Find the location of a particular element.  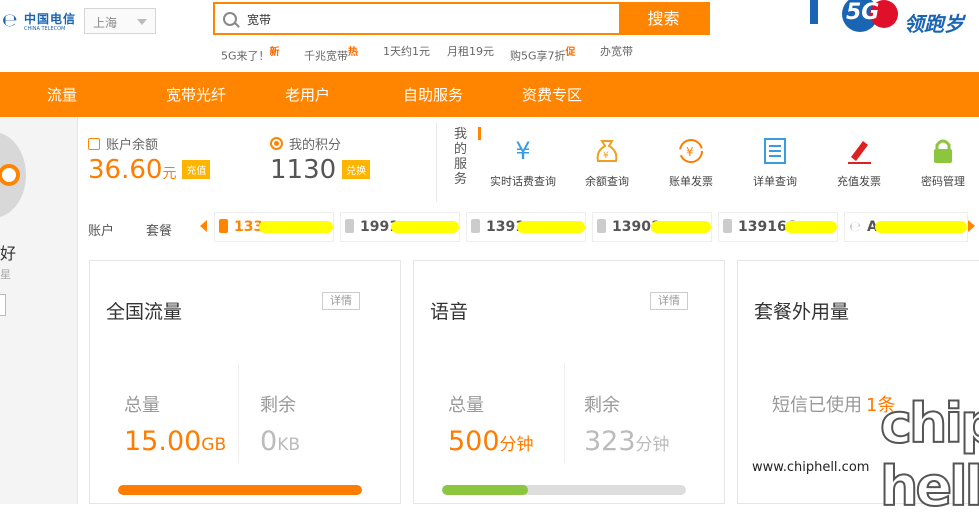

remain-value: 0KB is located at coordinates (280, 441).